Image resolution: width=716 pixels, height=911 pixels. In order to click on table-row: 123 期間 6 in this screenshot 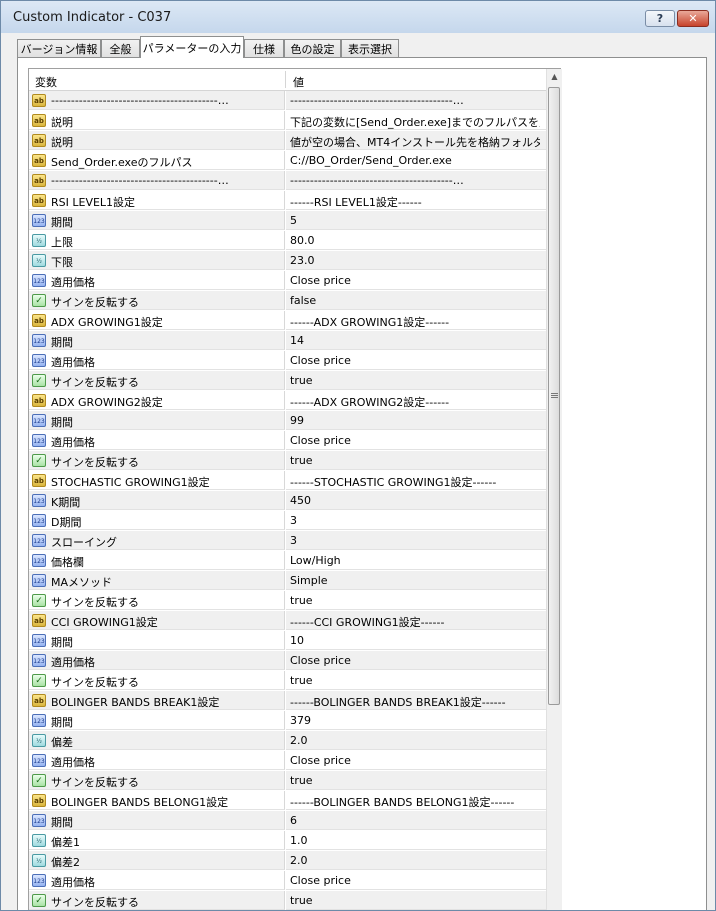, I will do `click(287, 821)`.